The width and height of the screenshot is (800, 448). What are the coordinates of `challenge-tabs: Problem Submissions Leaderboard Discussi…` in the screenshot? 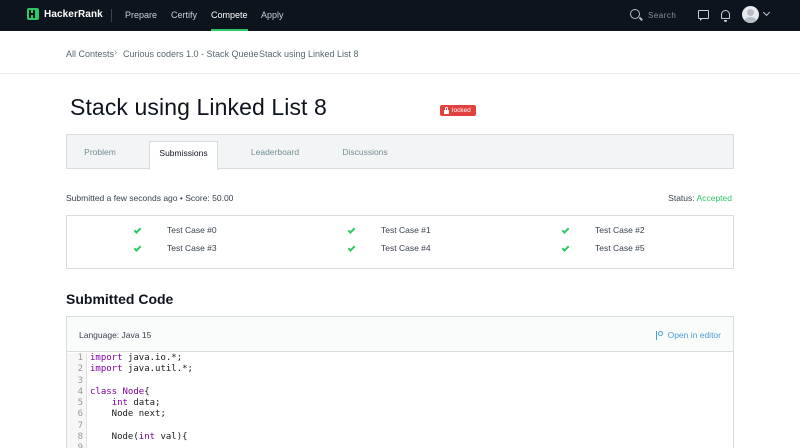 It's located at (400, 152).